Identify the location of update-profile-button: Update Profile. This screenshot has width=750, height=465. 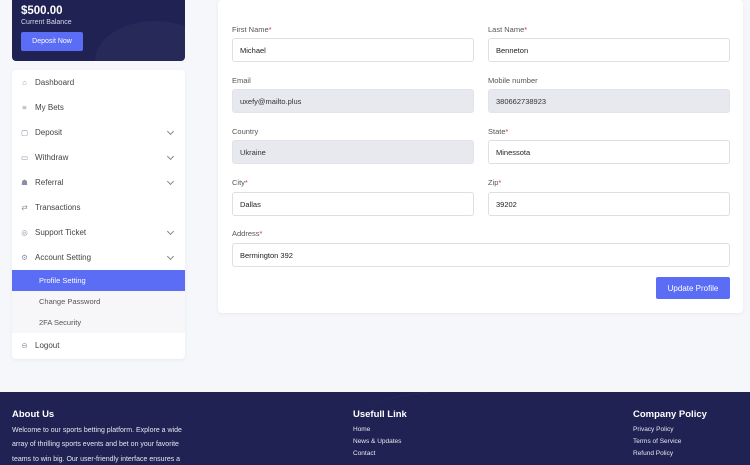
(693, 288).